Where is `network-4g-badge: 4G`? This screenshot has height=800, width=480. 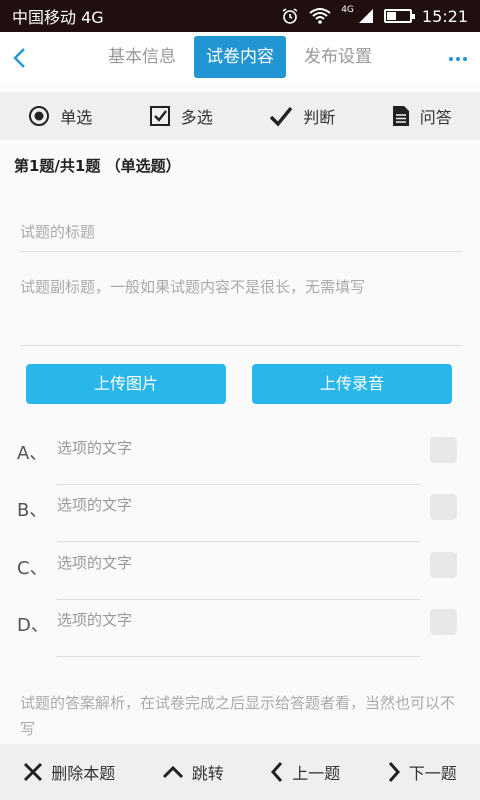 network-4g-badge: 4G is located at coordinates (347, 10).